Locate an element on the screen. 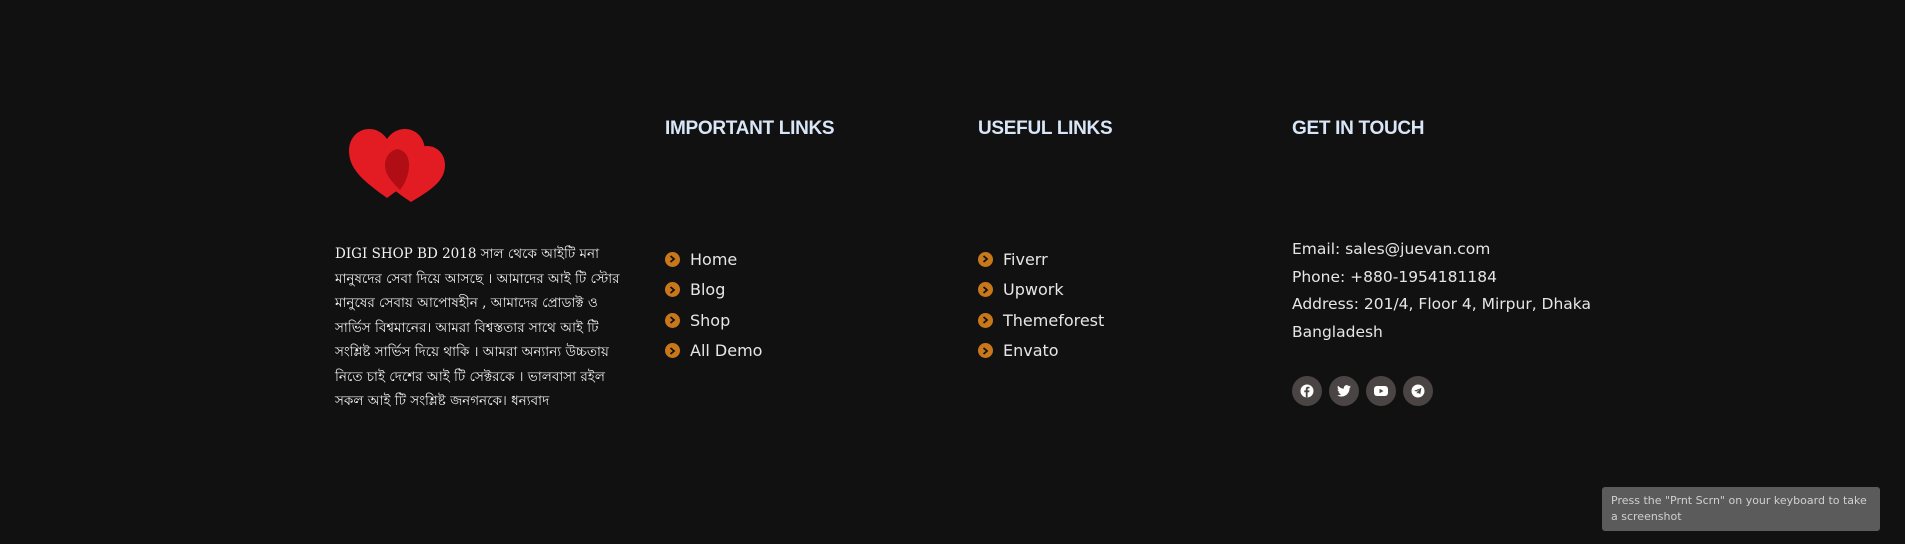  twitter-icon is located at coordinates (1344, 391).